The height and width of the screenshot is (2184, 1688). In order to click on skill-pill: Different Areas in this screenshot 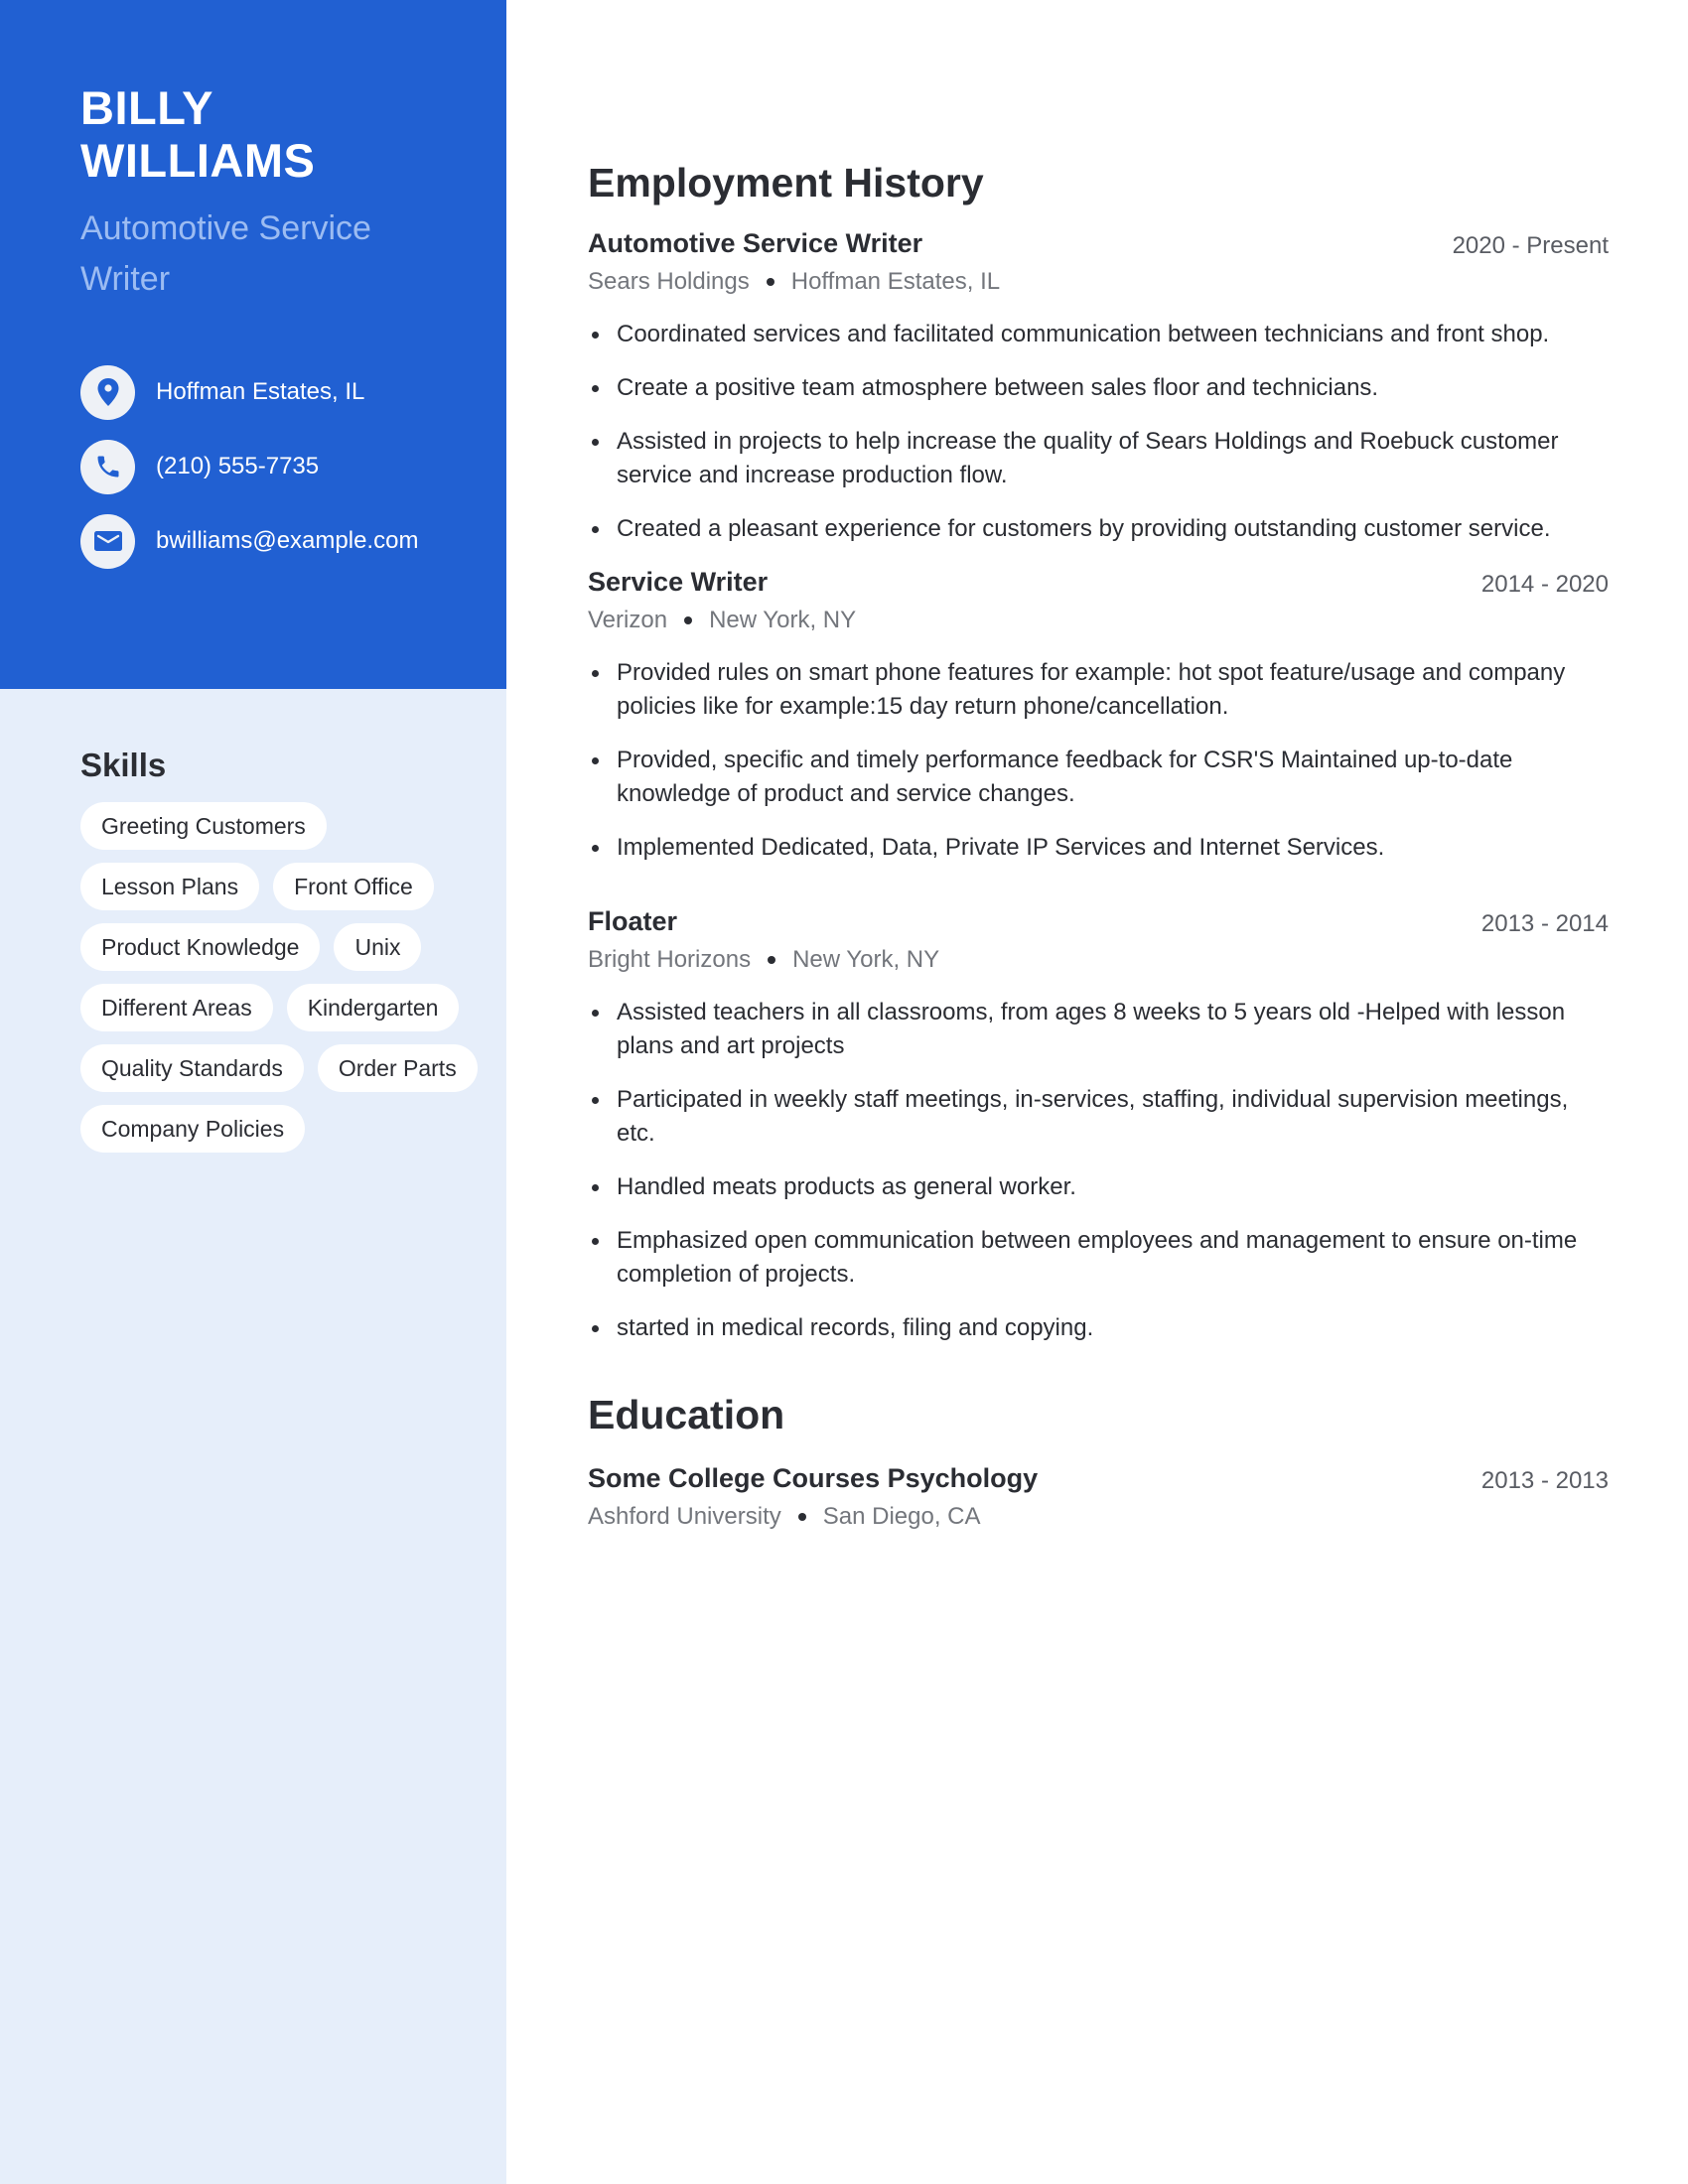, I will do `click(176, 1007)`.